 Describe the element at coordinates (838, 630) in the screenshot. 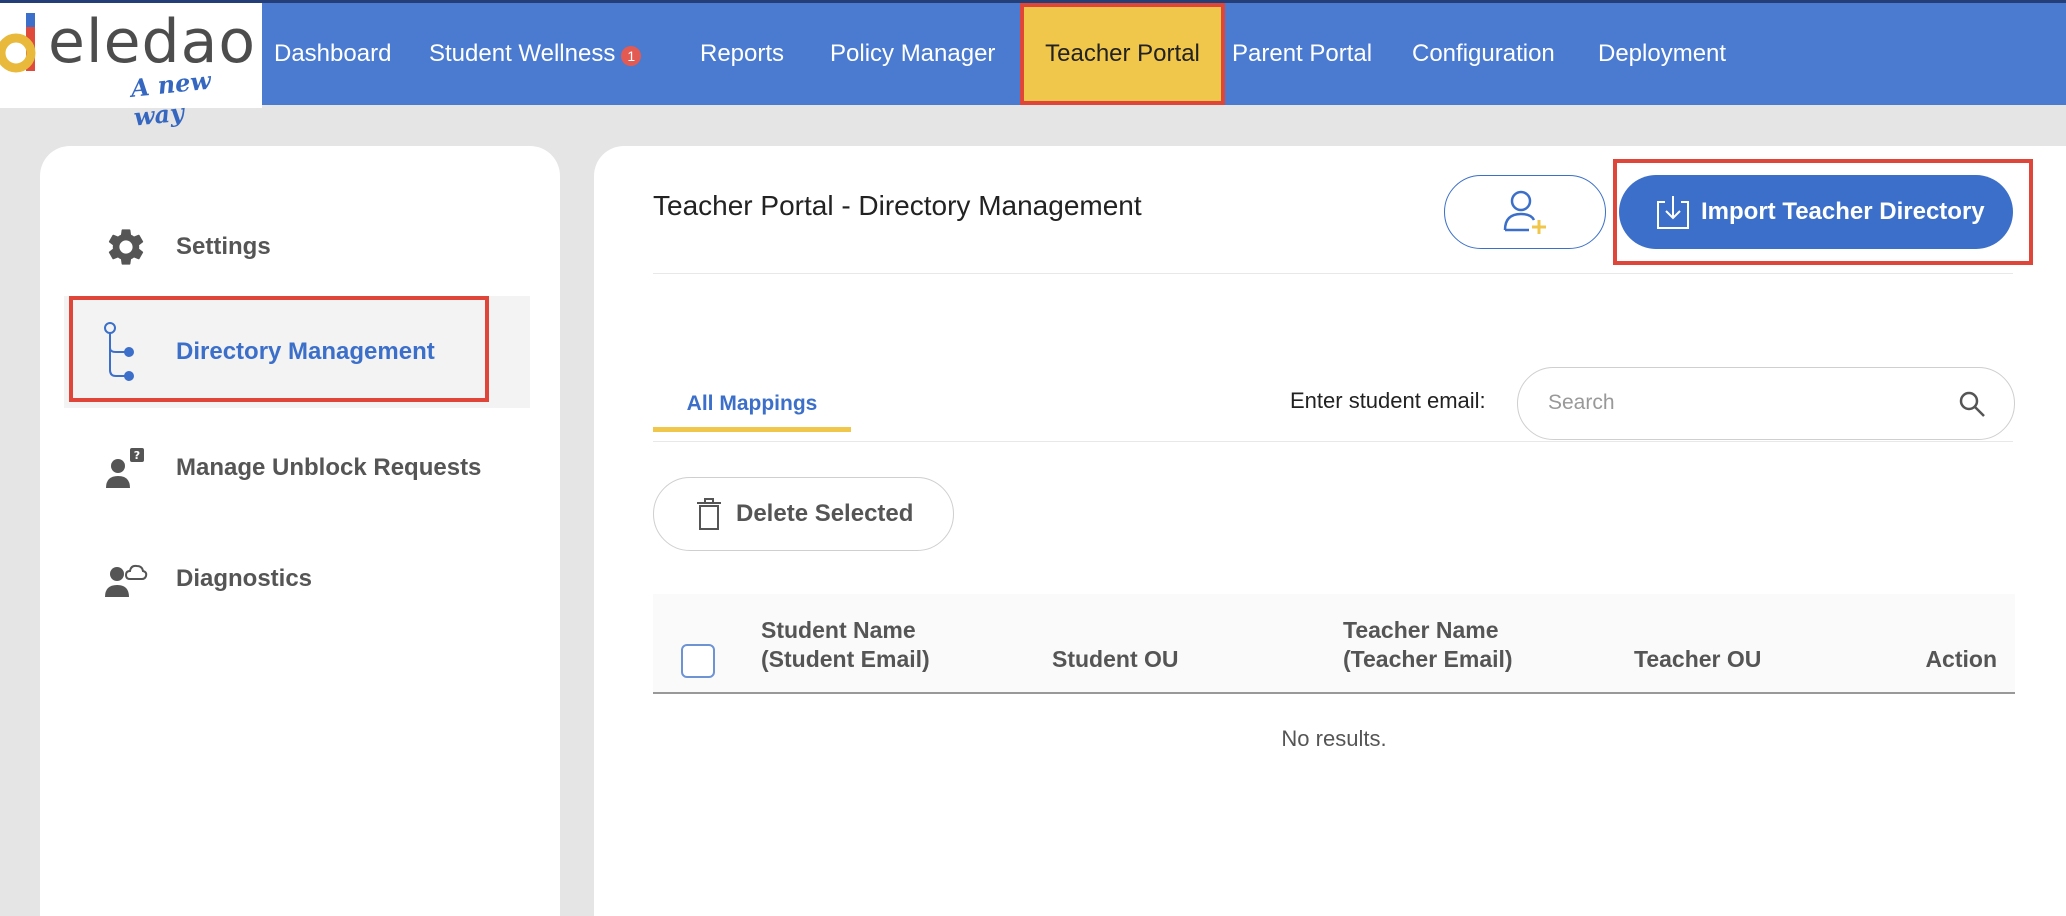

I see `column-header-line: Student Name` at that location.